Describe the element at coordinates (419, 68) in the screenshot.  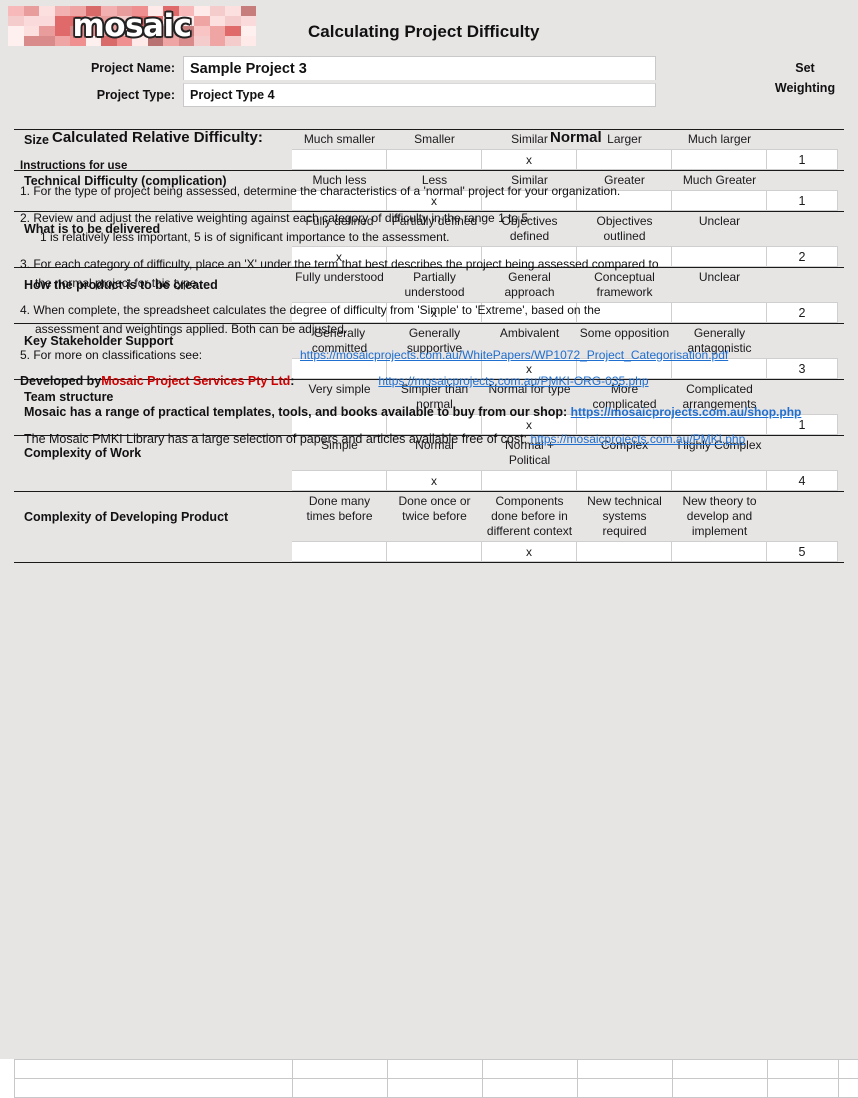
I see `project-name-input: Sample Project 3` at that location.